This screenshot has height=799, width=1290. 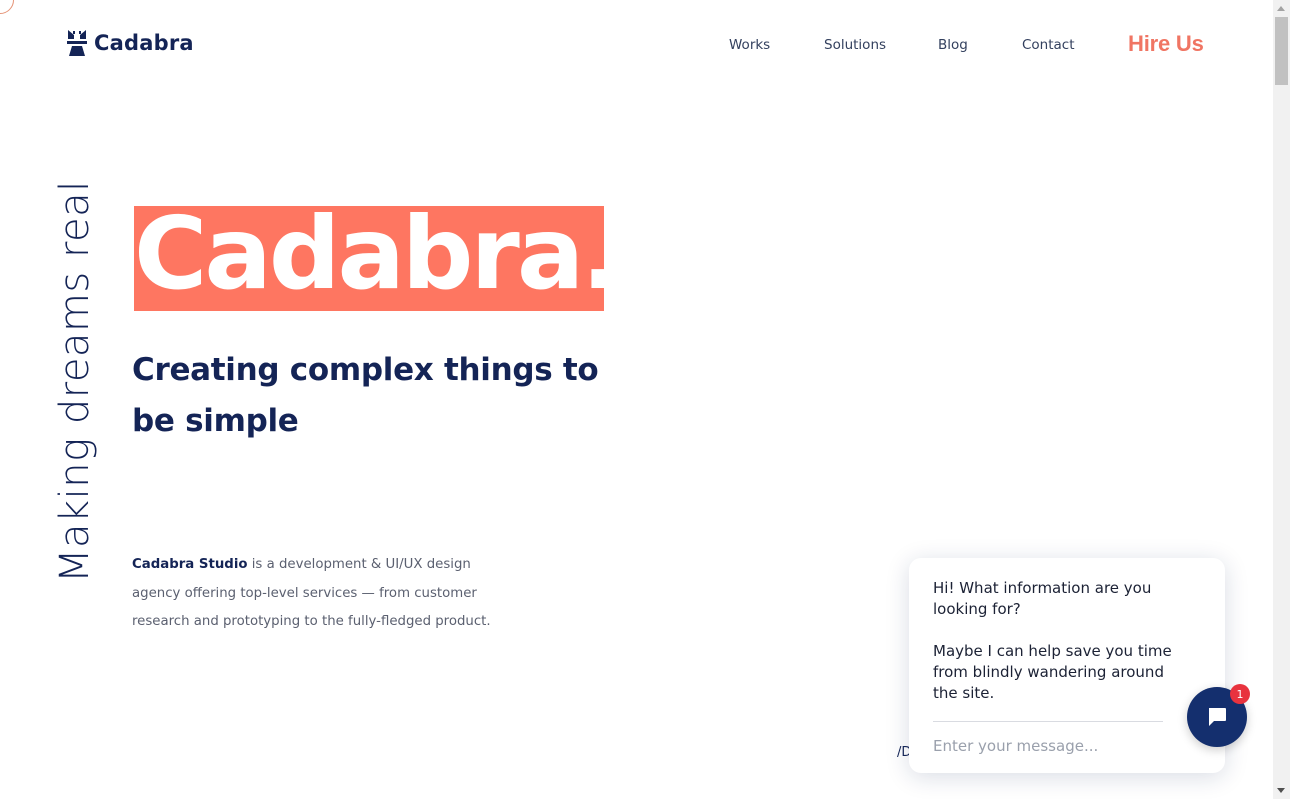 I want to click on scrollbar-thumb, so click(x=1281, y=51).